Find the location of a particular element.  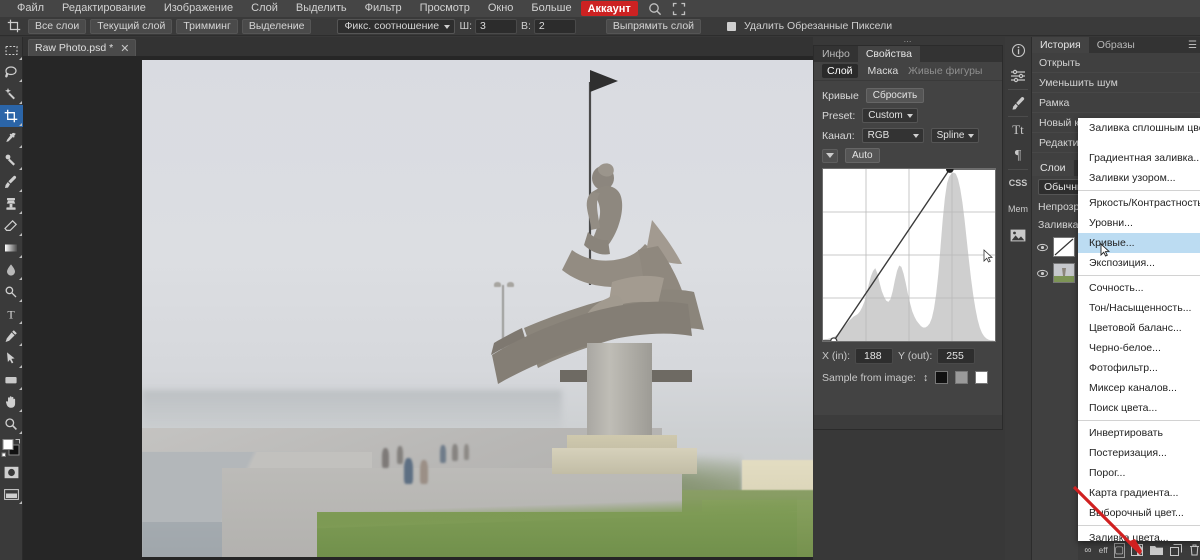

magic-wand-tool is located at coordinates (11, 94).